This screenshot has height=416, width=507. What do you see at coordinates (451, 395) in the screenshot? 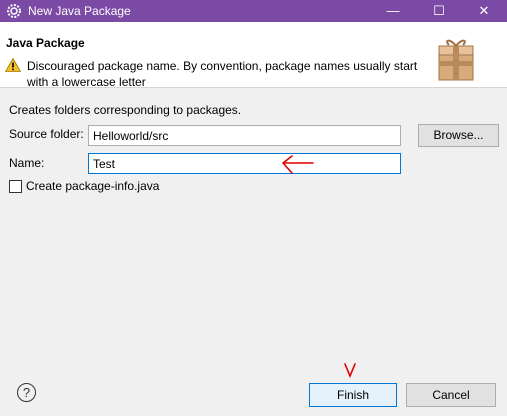
I see `cancel-button: Cancel` at bounding box center [451, 395].